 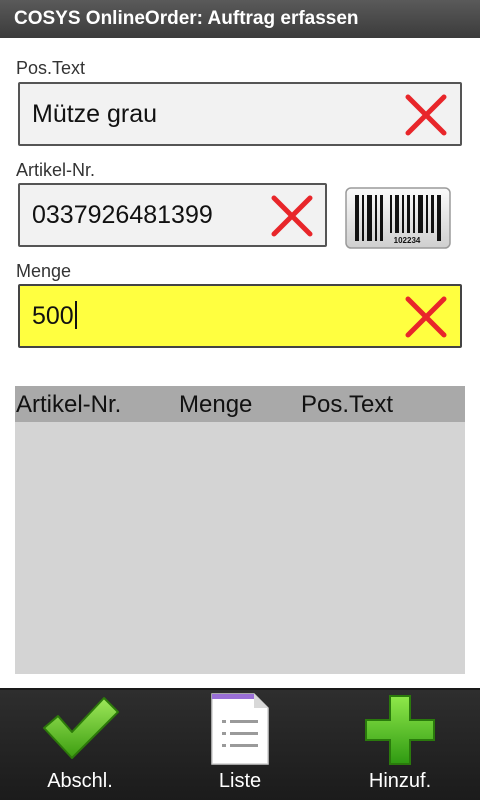 What do you see at coordinates (51, 68) in the screenshot?
I see `pos-text-label: Pos.Text` at bounding box center [51, 68].